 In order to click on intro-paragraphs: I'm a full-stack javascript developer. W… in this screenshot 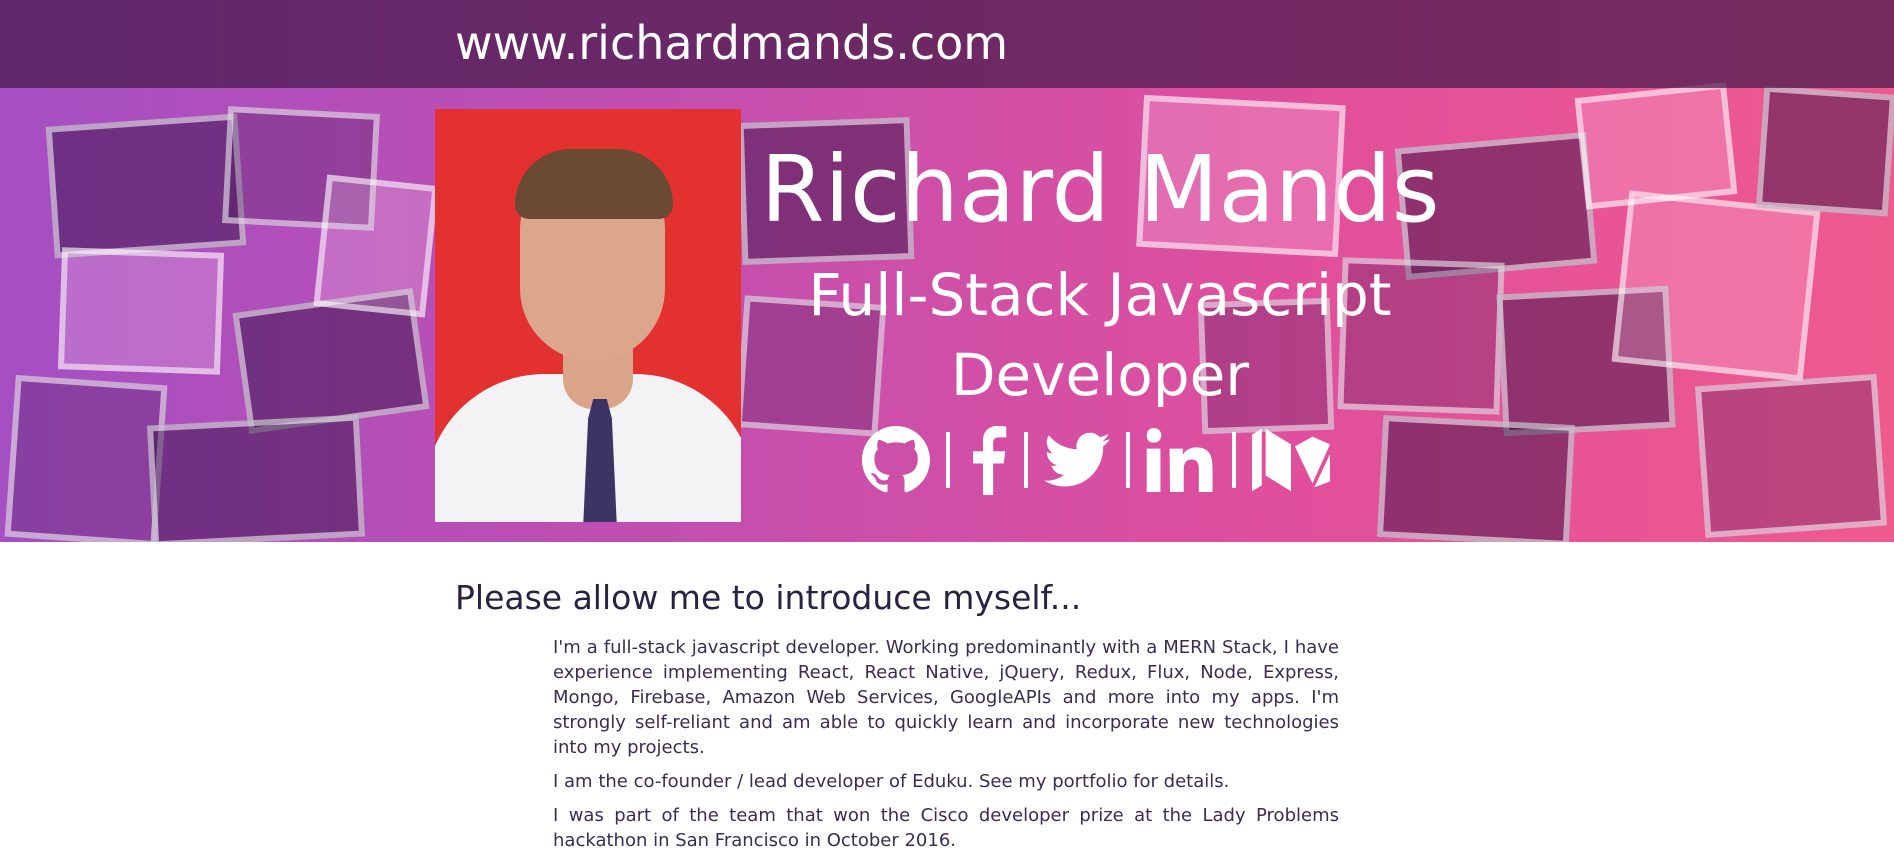, I will do `click(946, 748)`.